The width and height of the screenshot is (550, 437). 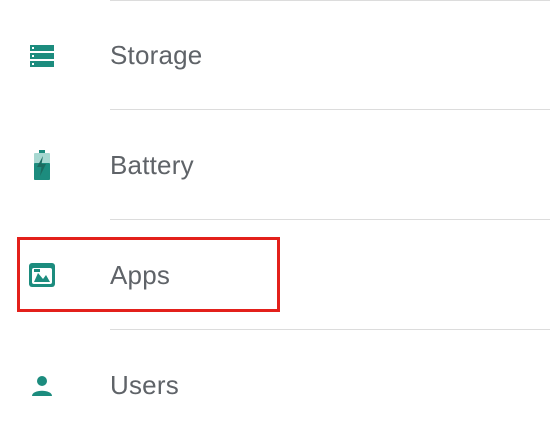 I want to click on settings-item-label: Users, so click(x=144, y=385).